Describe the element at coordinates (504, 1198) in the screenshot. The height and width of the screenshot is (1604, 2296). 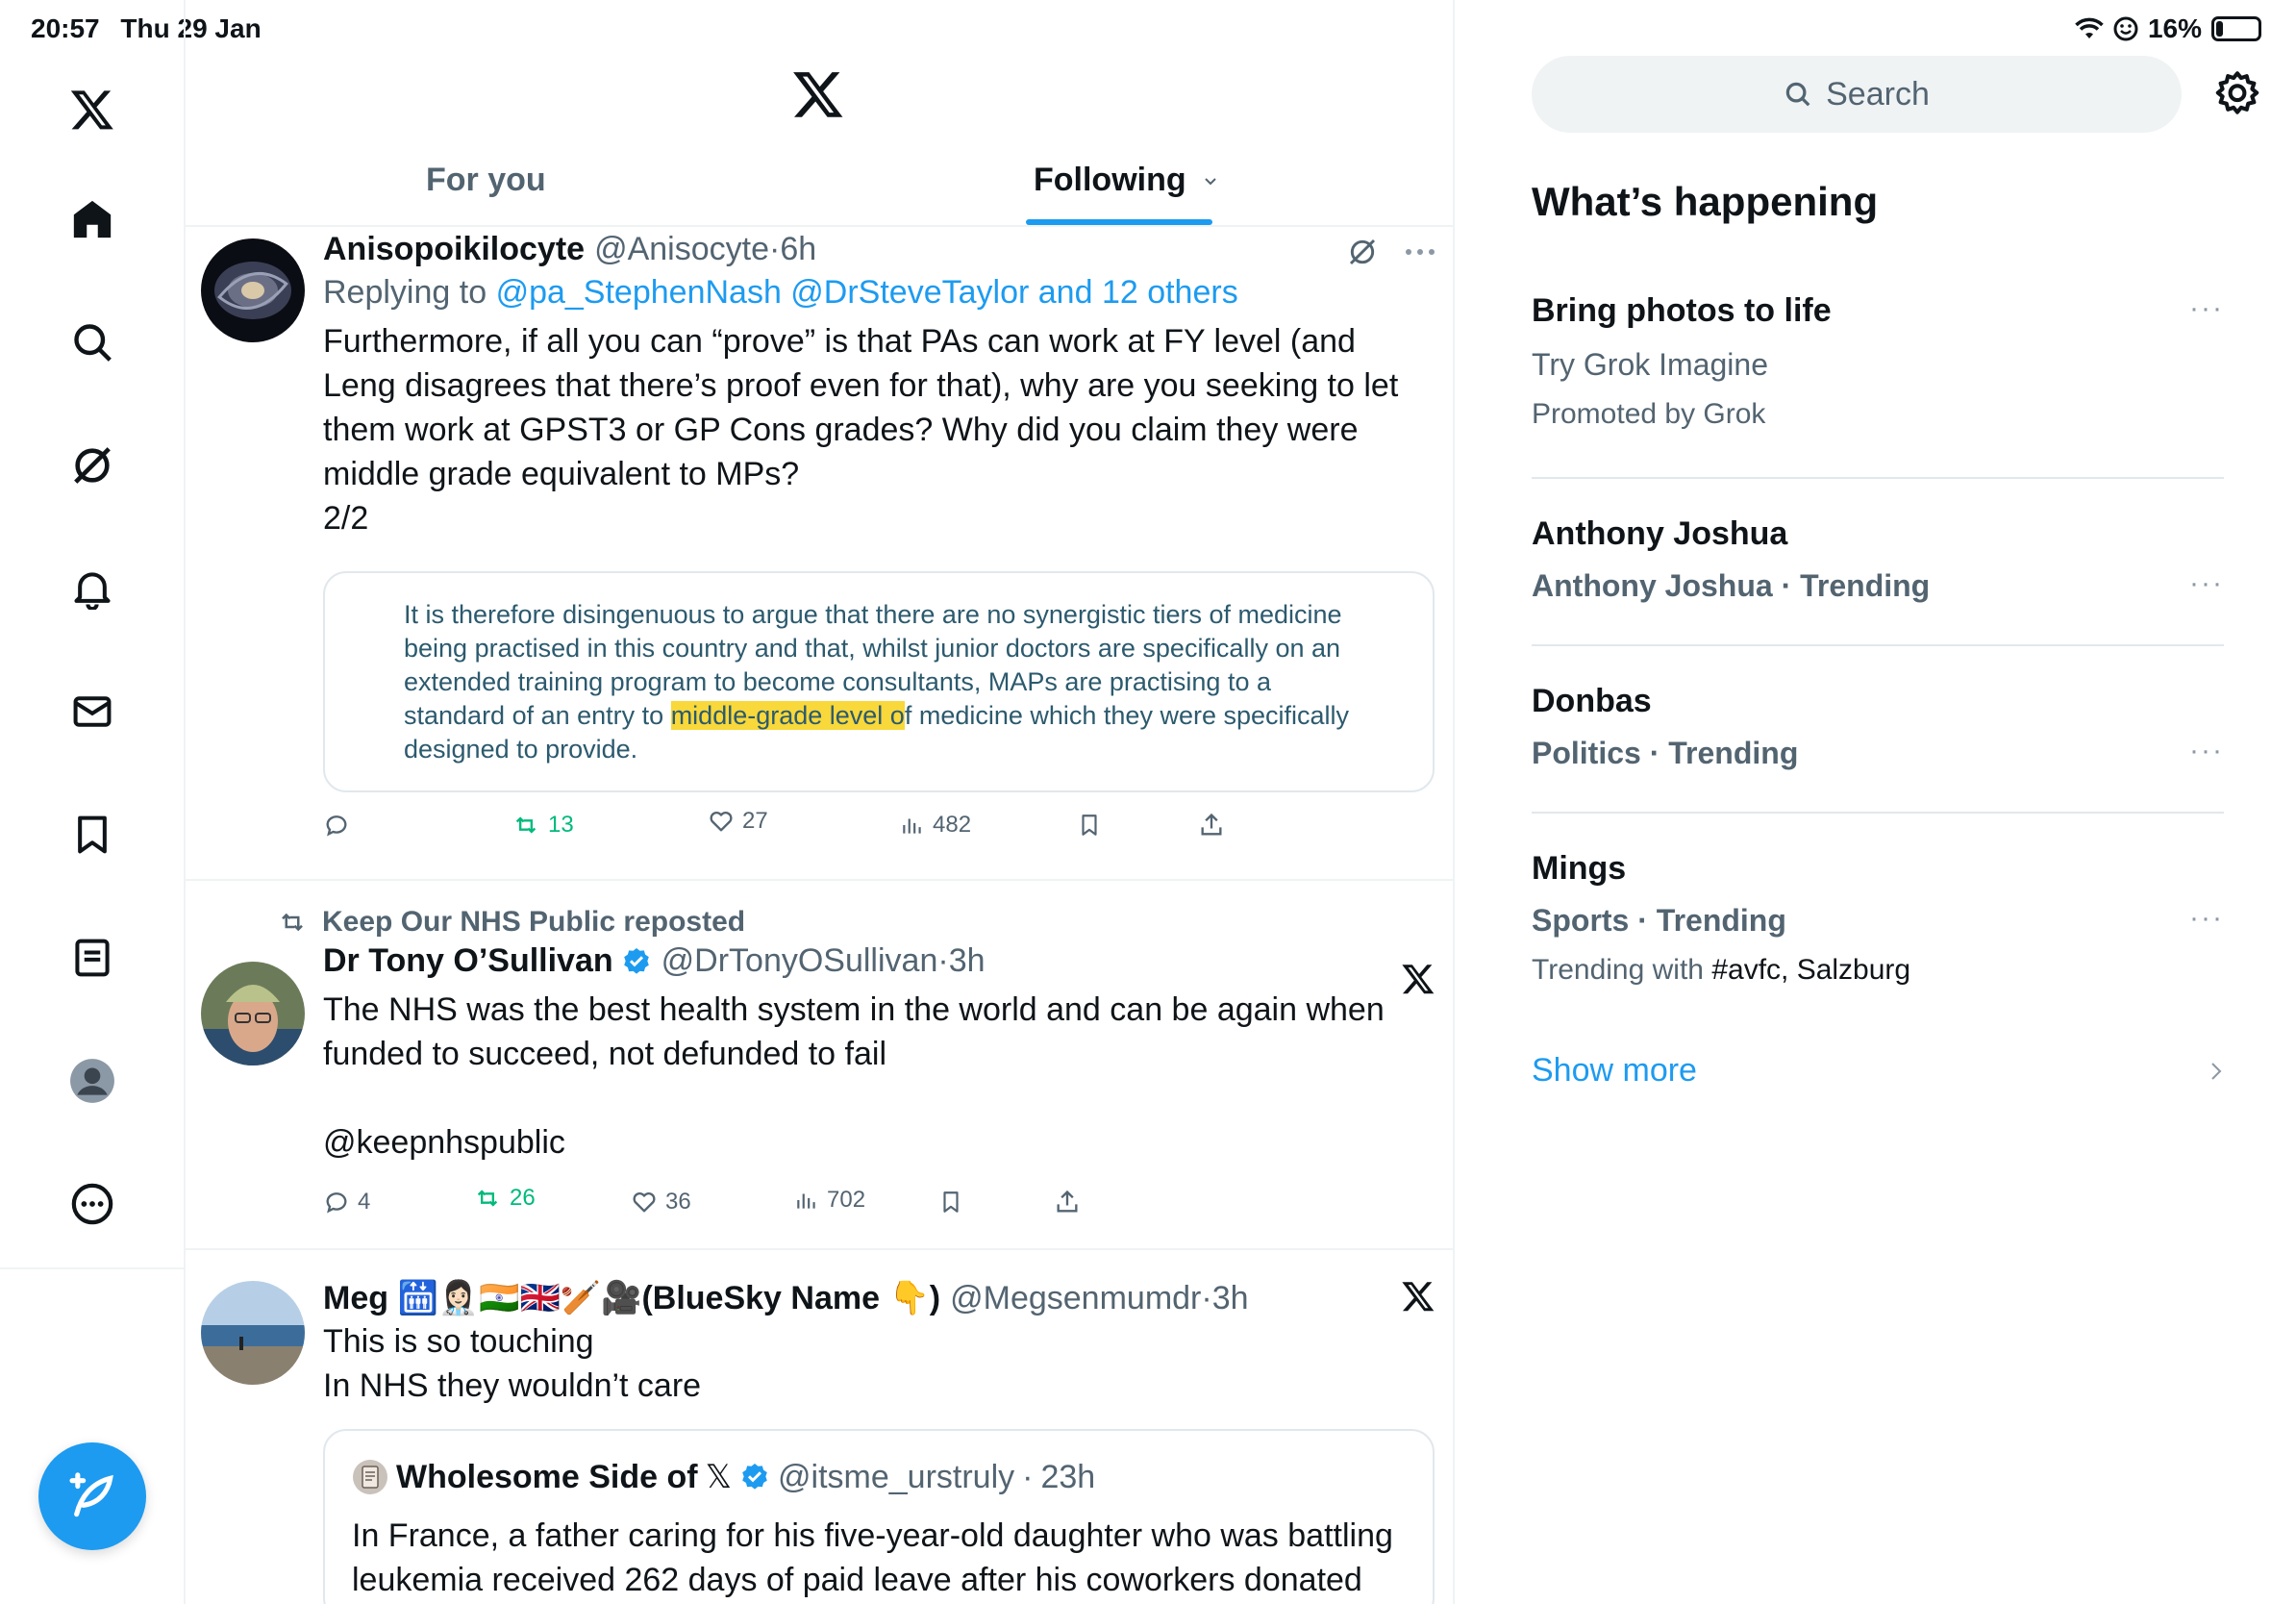
I see `repost-button: 26` at that location.